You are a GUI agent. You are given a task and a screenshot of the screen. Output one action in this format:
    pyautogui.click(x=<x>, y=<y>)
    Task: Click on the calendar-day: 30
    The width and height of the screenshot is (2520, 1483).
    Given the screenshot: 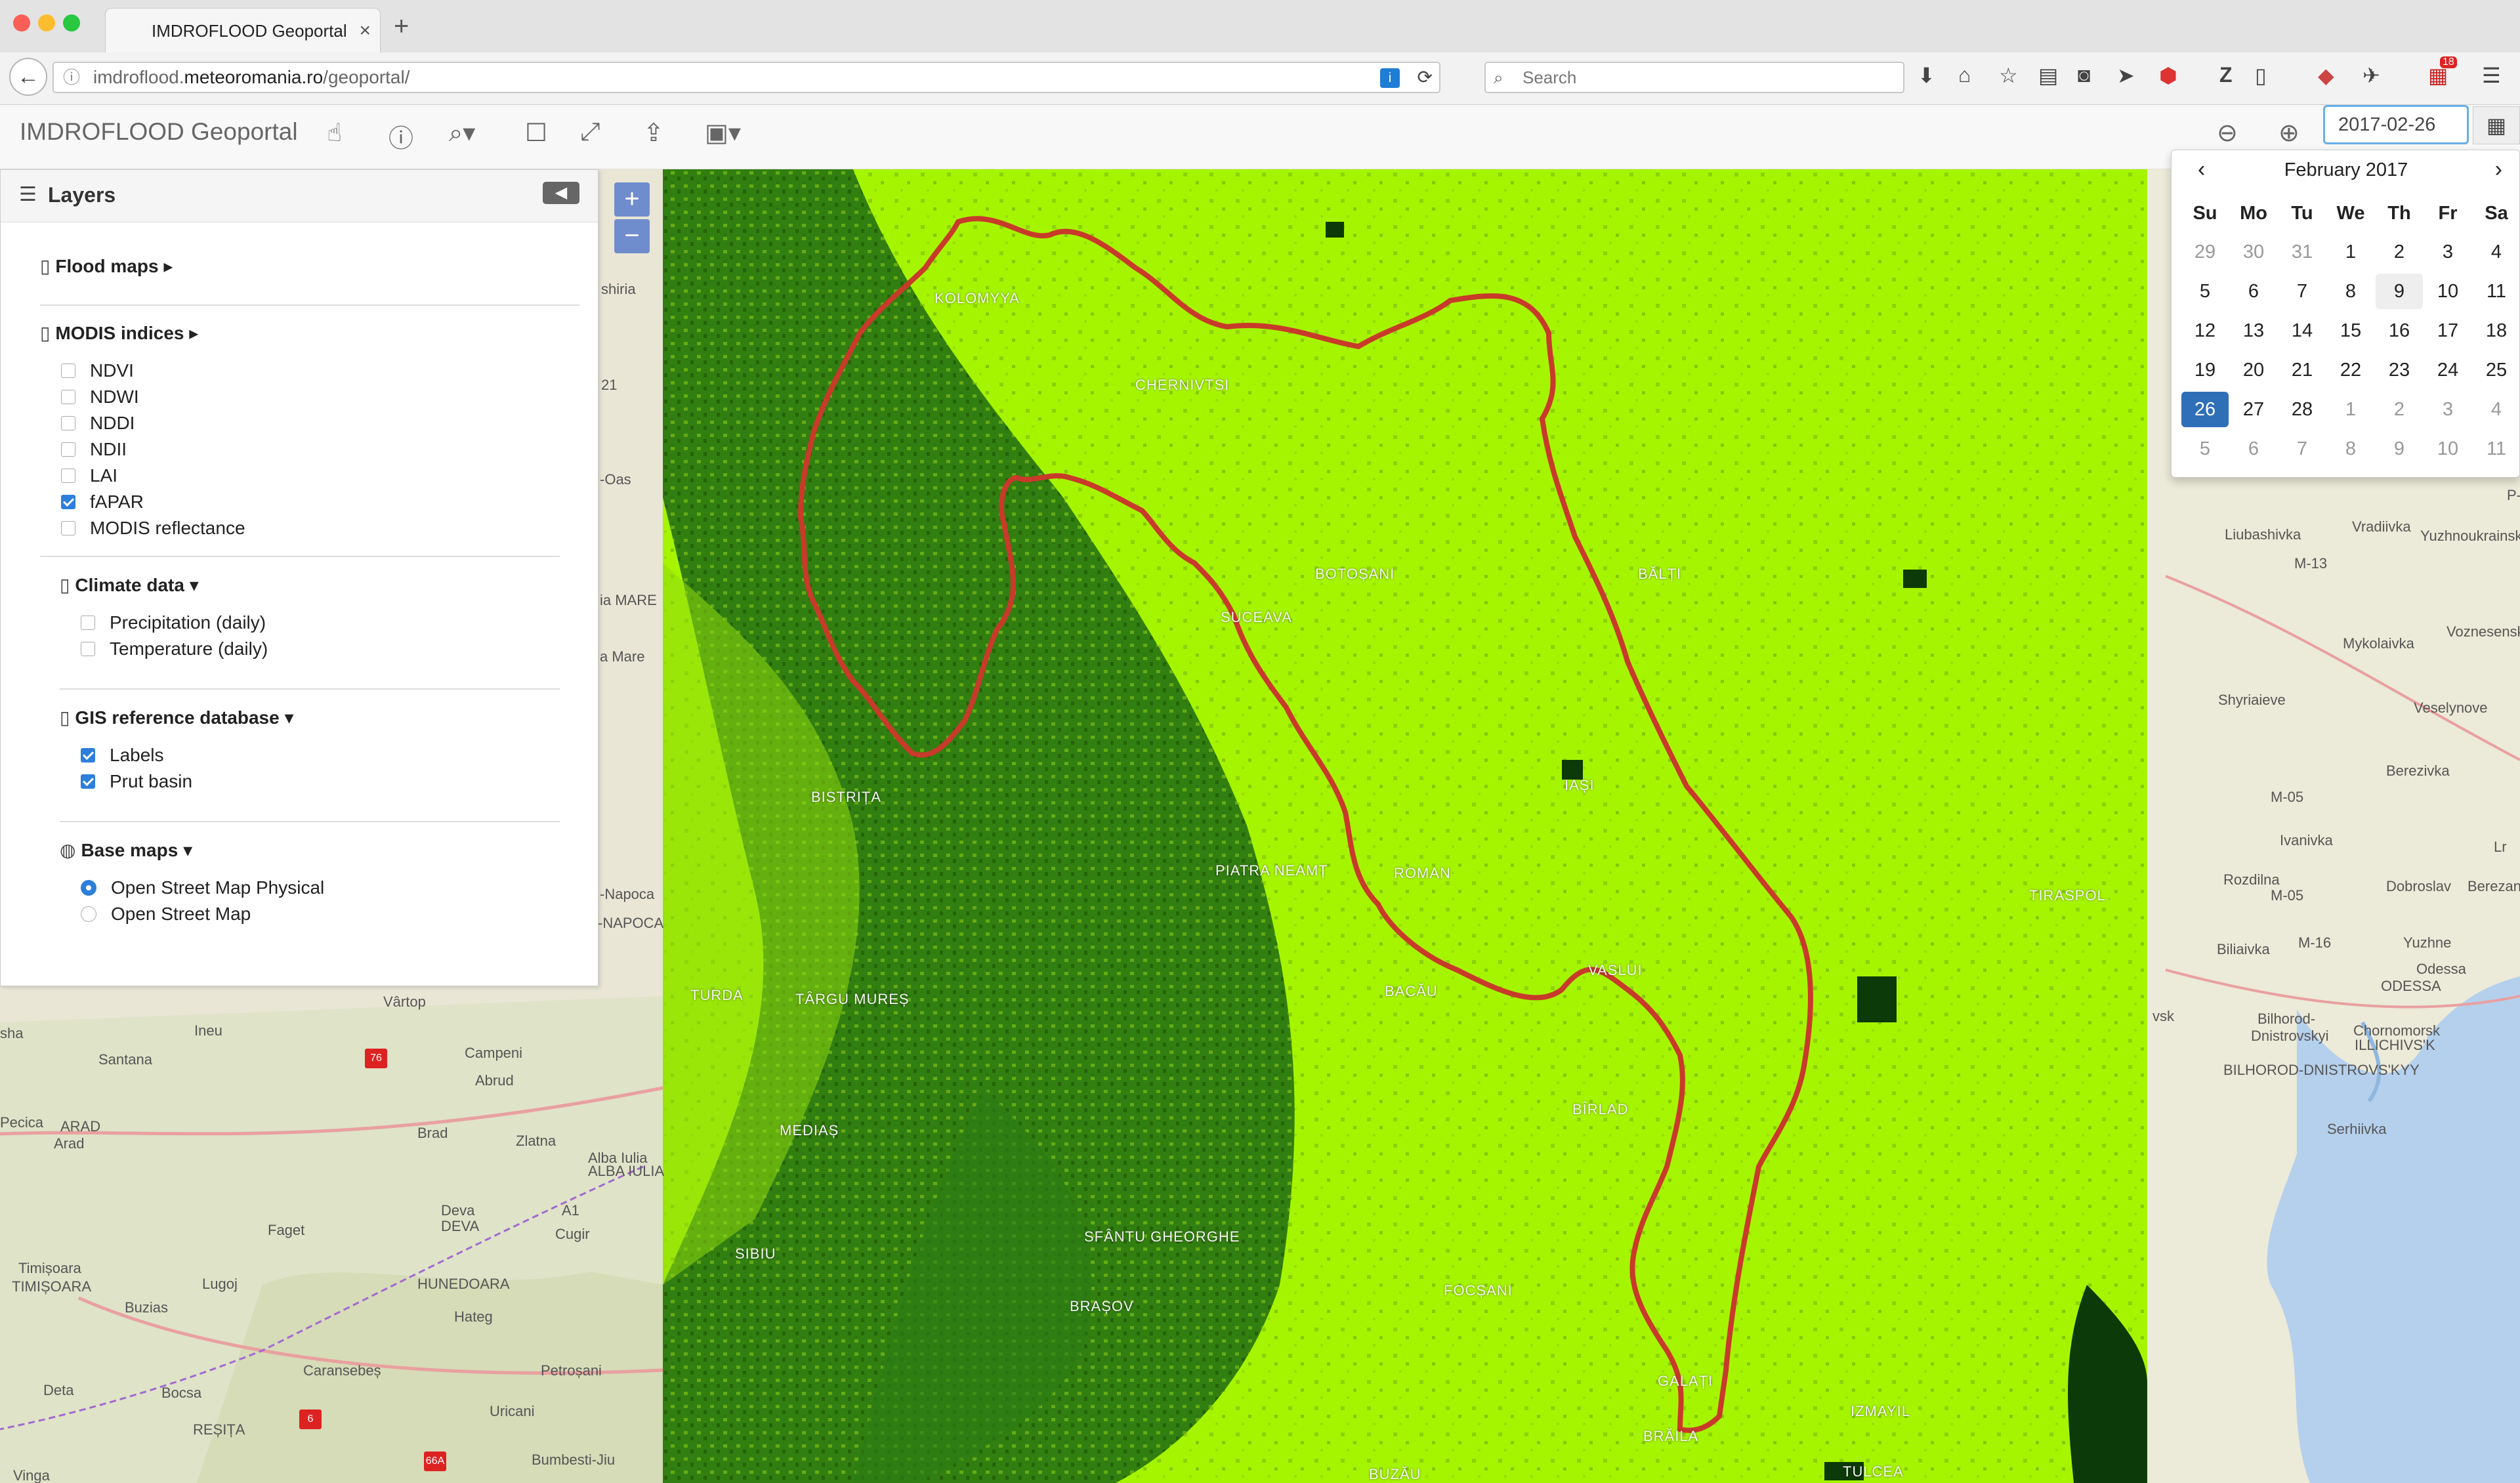 What is the action you would take?
    pyautogui.click(x=2253, y=252)
    